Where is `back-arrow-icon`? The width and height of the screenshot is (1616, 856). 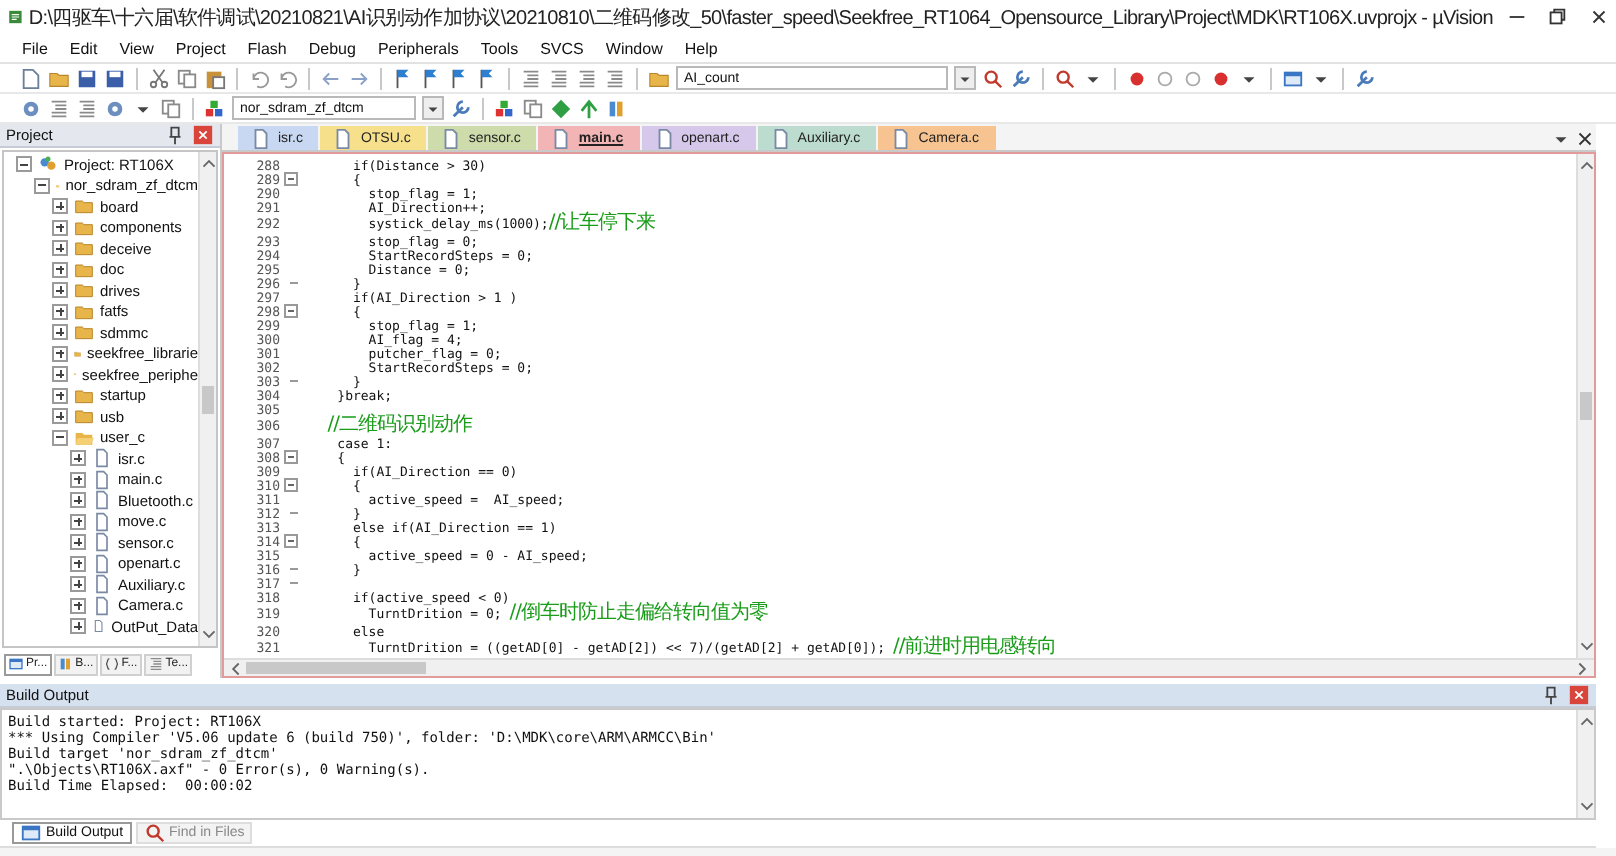 back-arrow-icon is located at coordinates (331, 78).